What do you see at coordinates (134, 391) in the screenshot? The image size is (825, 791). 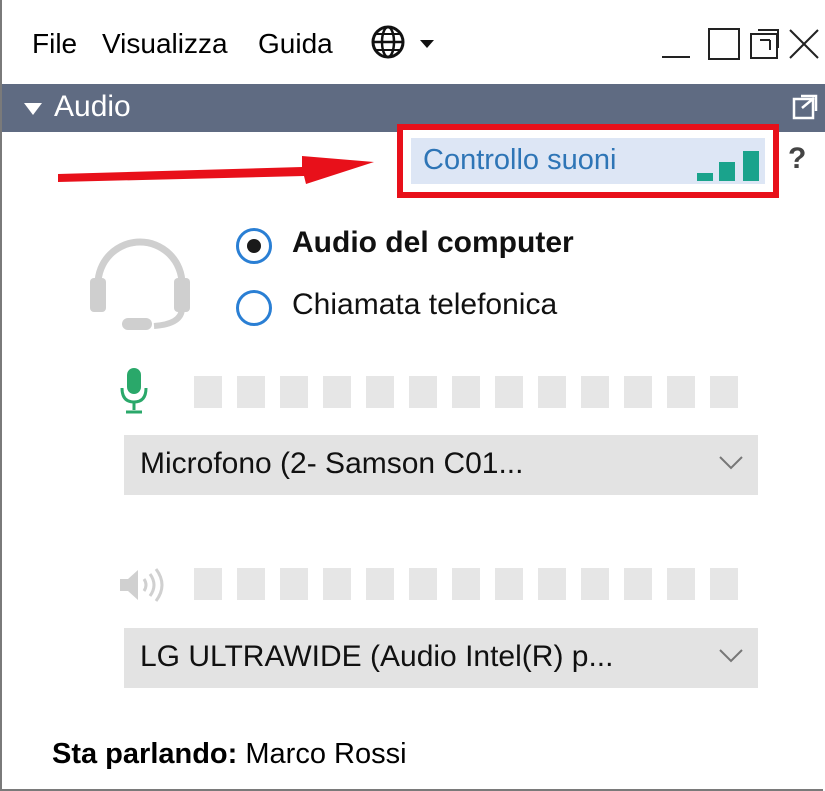 I see `microphone-icon` at bounding box center [134, 391].